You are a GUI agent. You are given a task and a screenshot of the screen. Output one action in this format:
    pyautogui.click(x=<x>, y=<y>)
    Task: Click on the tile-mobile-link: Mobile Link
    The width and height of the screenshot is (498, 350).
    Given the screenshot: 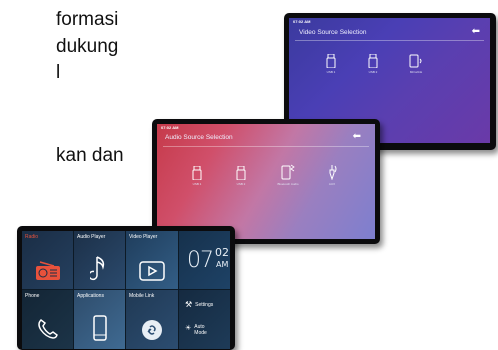 What is the action you would take?
    pyautogui.click(x=152, y=319)
    